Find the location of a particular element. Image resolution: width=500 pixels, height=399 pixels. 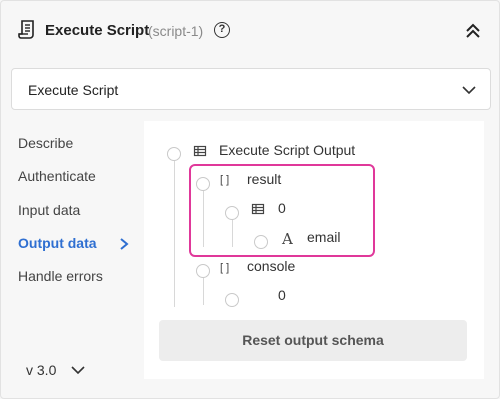

action-select: Execute Script is located at coordinates (251, 89).